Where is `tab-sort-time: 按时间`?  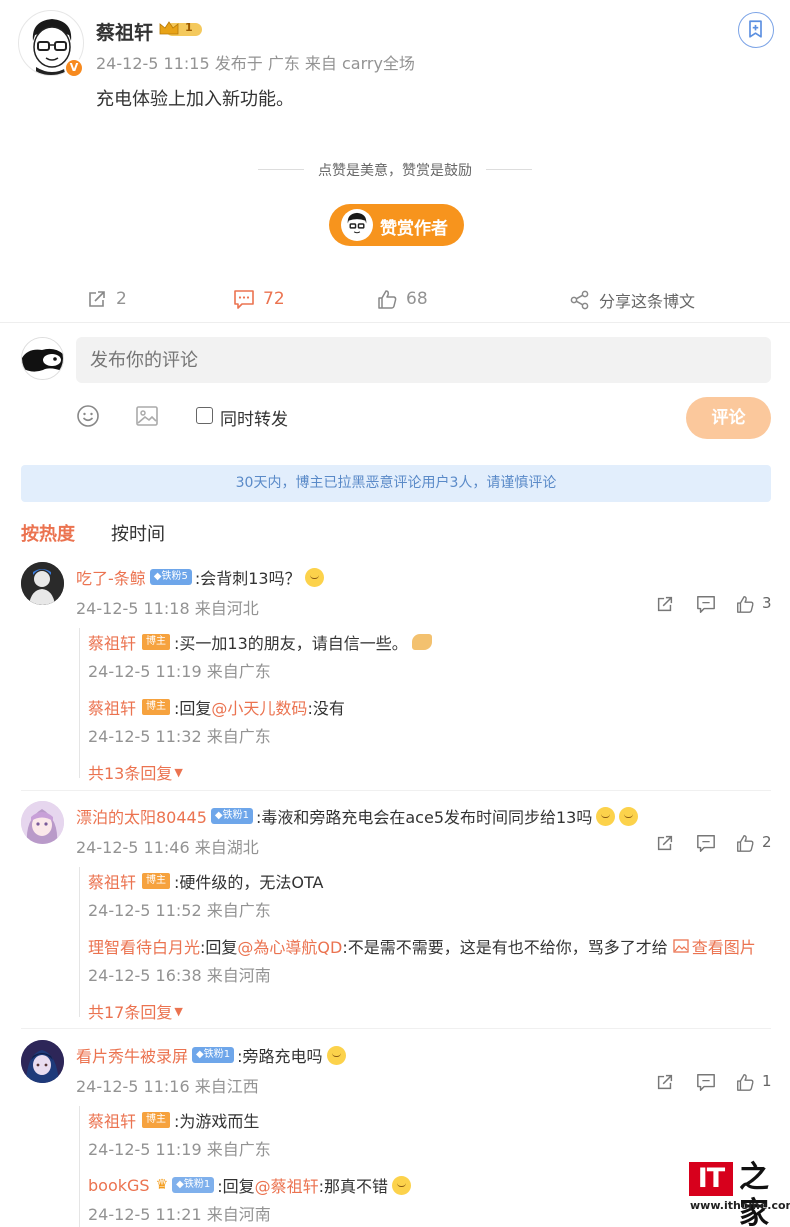 tab-sort-time: 按时间 is located at coordinates (138, 533).